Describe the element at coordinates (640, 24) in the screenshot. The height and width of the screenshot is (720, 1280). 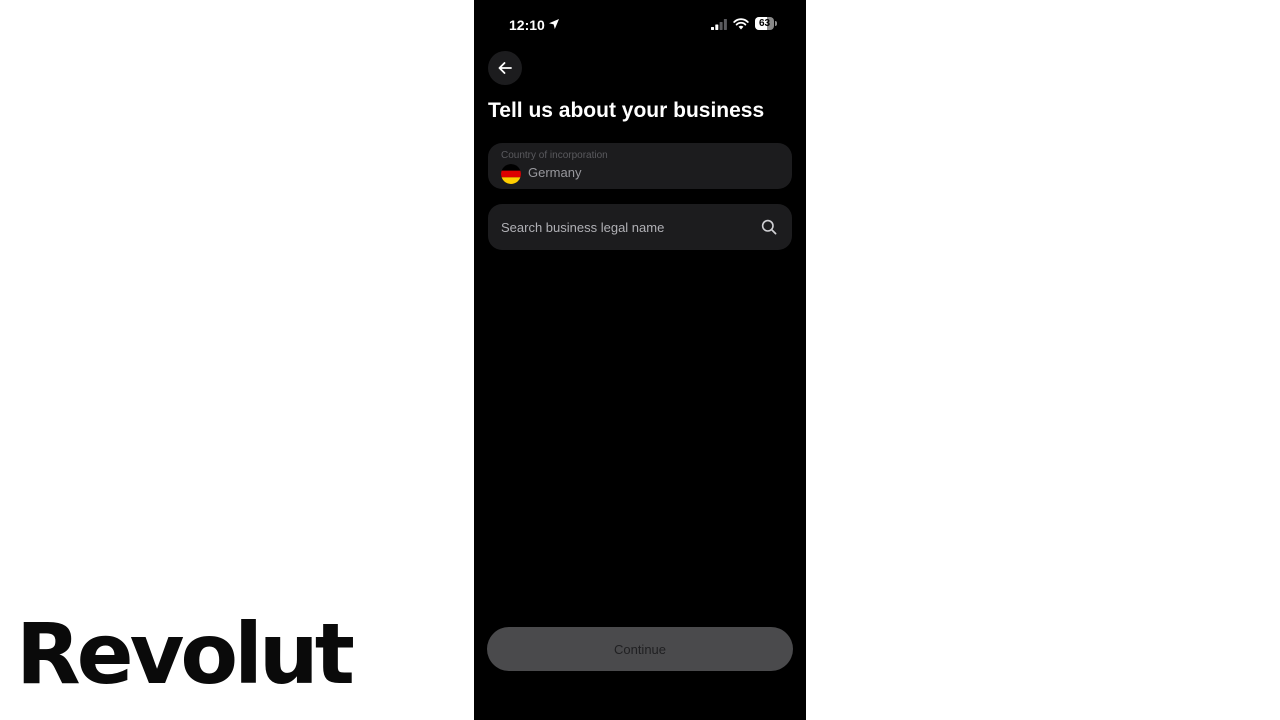
I see `status-bar: 12:10 63` at that location.